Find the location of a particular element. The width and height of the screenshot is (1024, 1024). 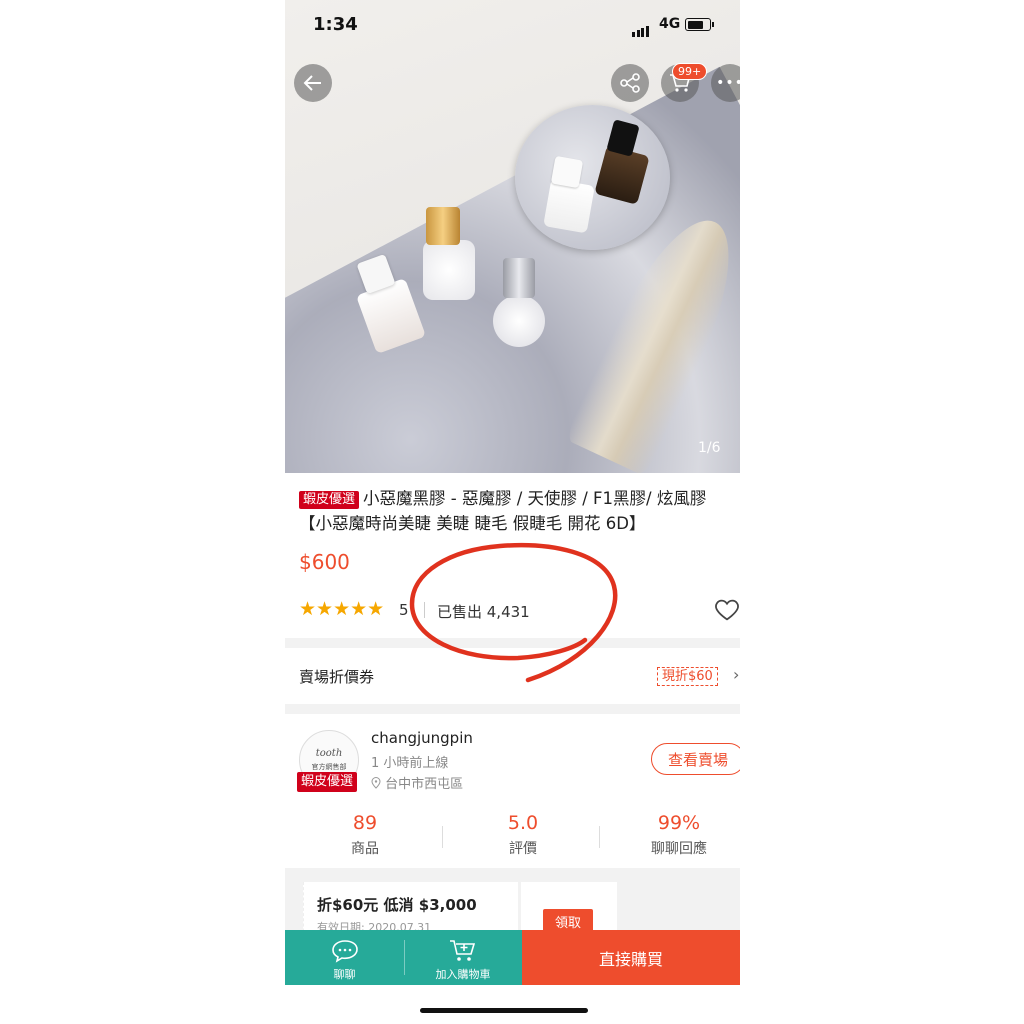

share-icon is located at coordinates (630, 83).